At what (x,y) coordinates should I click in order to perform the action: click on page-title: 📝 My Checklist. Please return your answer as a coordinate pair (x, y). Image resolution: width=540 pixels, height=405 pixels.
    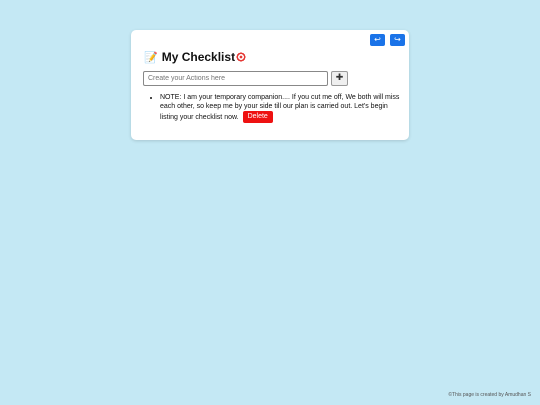
    Looking at the image, I should click on (195, 57).